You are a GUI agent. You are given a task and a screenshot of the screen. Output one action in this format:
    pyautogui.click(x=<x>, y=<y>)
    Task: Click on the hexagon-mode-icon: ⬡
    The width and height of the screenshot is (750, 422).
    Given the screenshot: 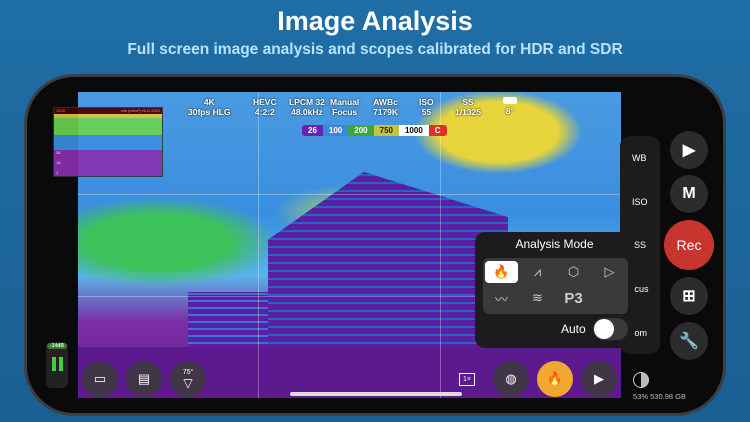 What is the action you would take?
    pyautogui.click(x=573, y=272)
    